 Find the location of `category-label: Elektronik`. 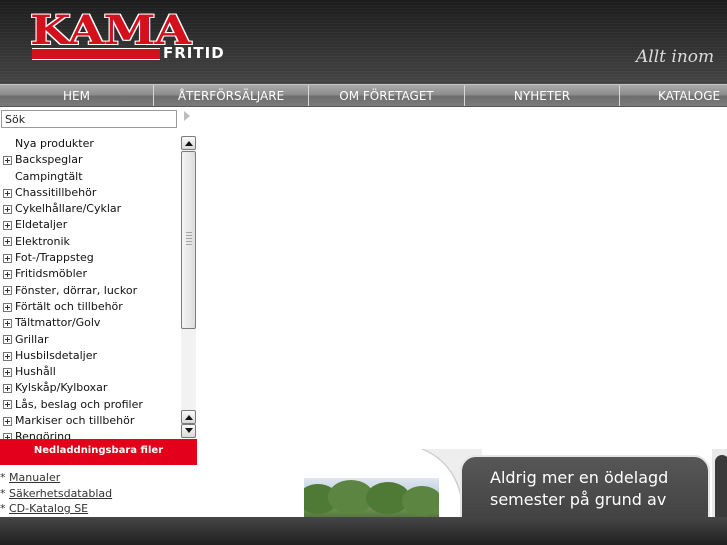

category-label: Elektronik is located at coordinates (42, 241).